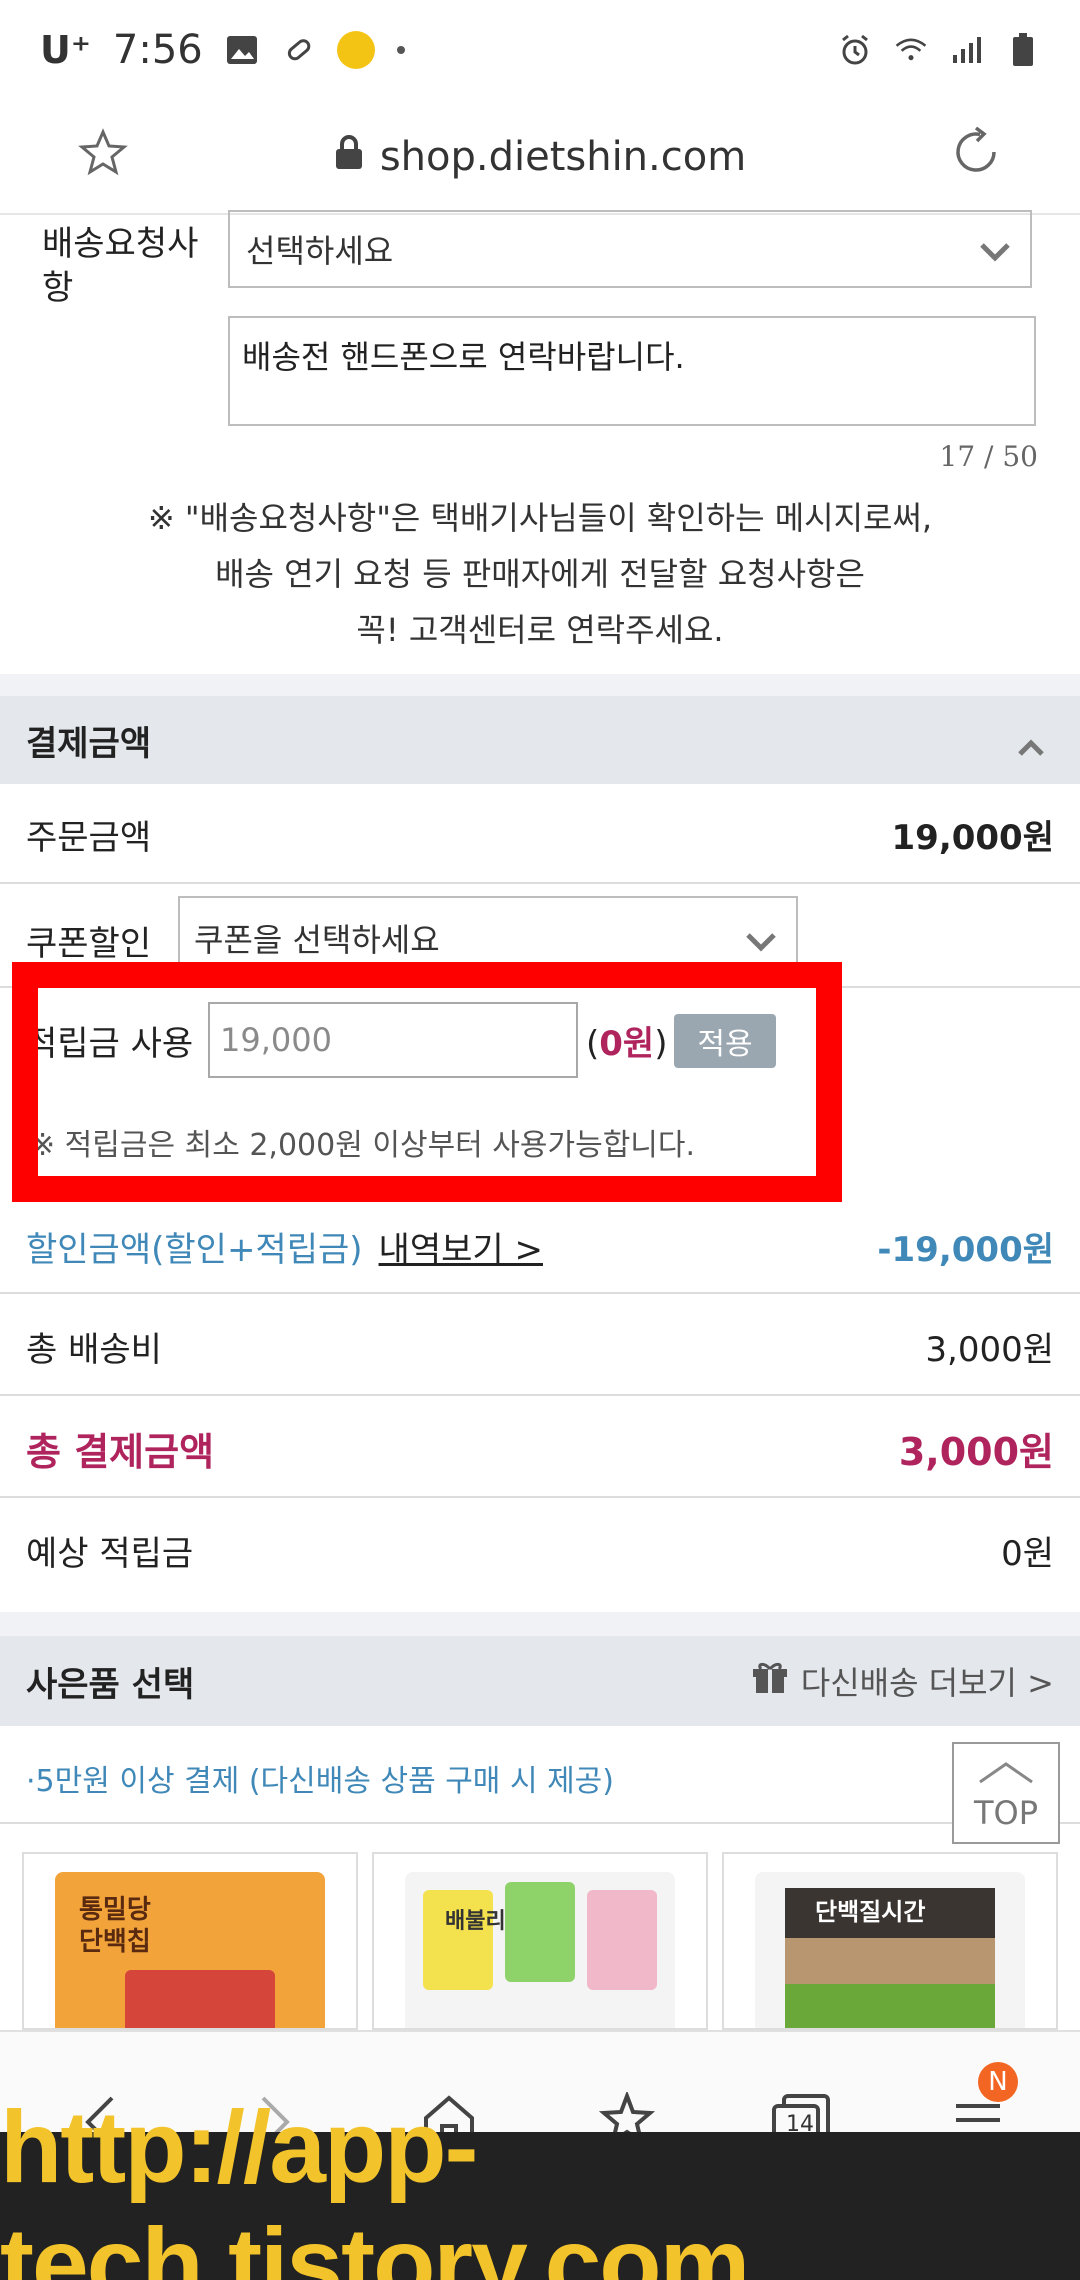  What do you see at coordinates (1027, 1553) in the screenshot?
I see `expected-points-value: 0원` at bounding box center [1027, 1553].